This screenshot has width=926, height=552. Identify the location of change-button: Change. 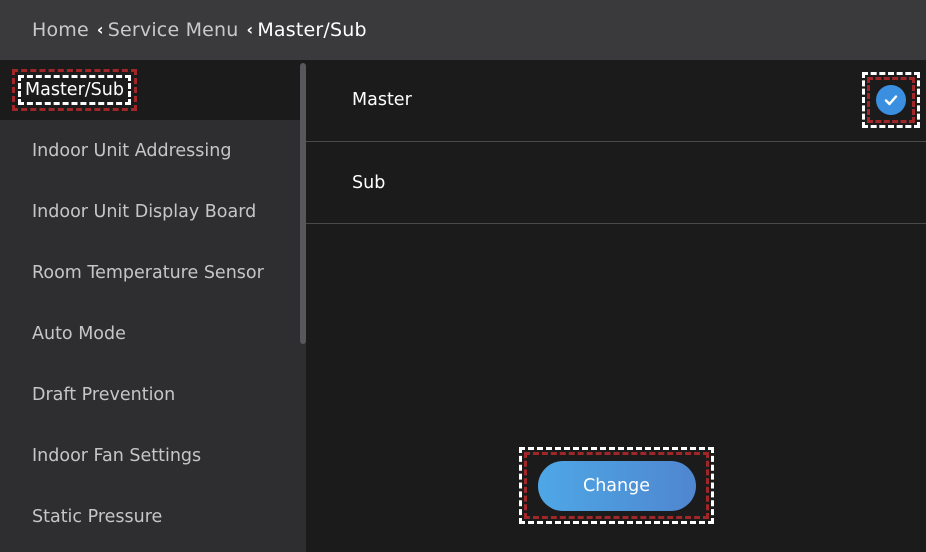
(616, 485).